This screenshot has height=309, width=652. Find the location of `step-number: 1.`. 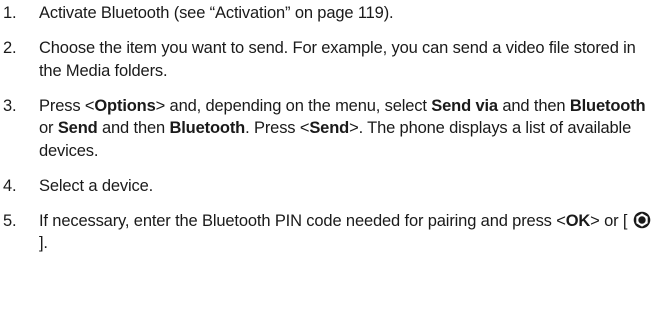

step-number: 1. is located at coordinates (10, 13).